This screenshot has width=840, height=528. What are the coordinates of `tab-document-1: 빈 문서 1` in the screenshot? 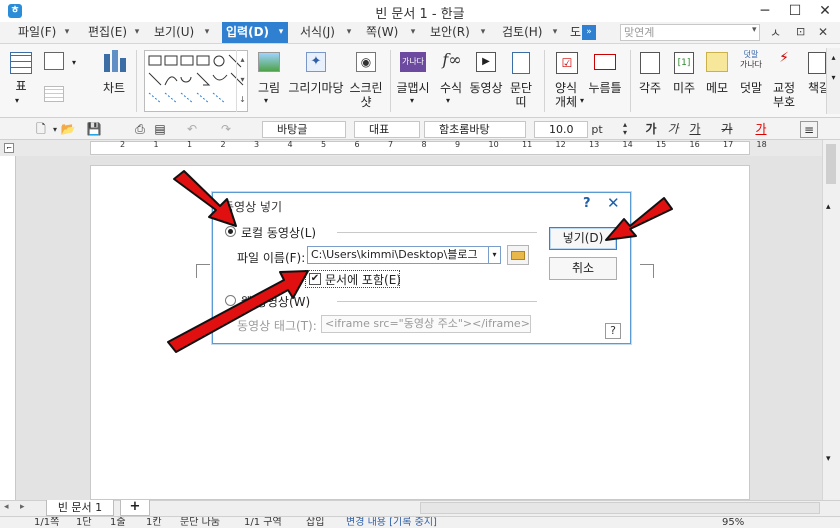 It's located at (80, 508).